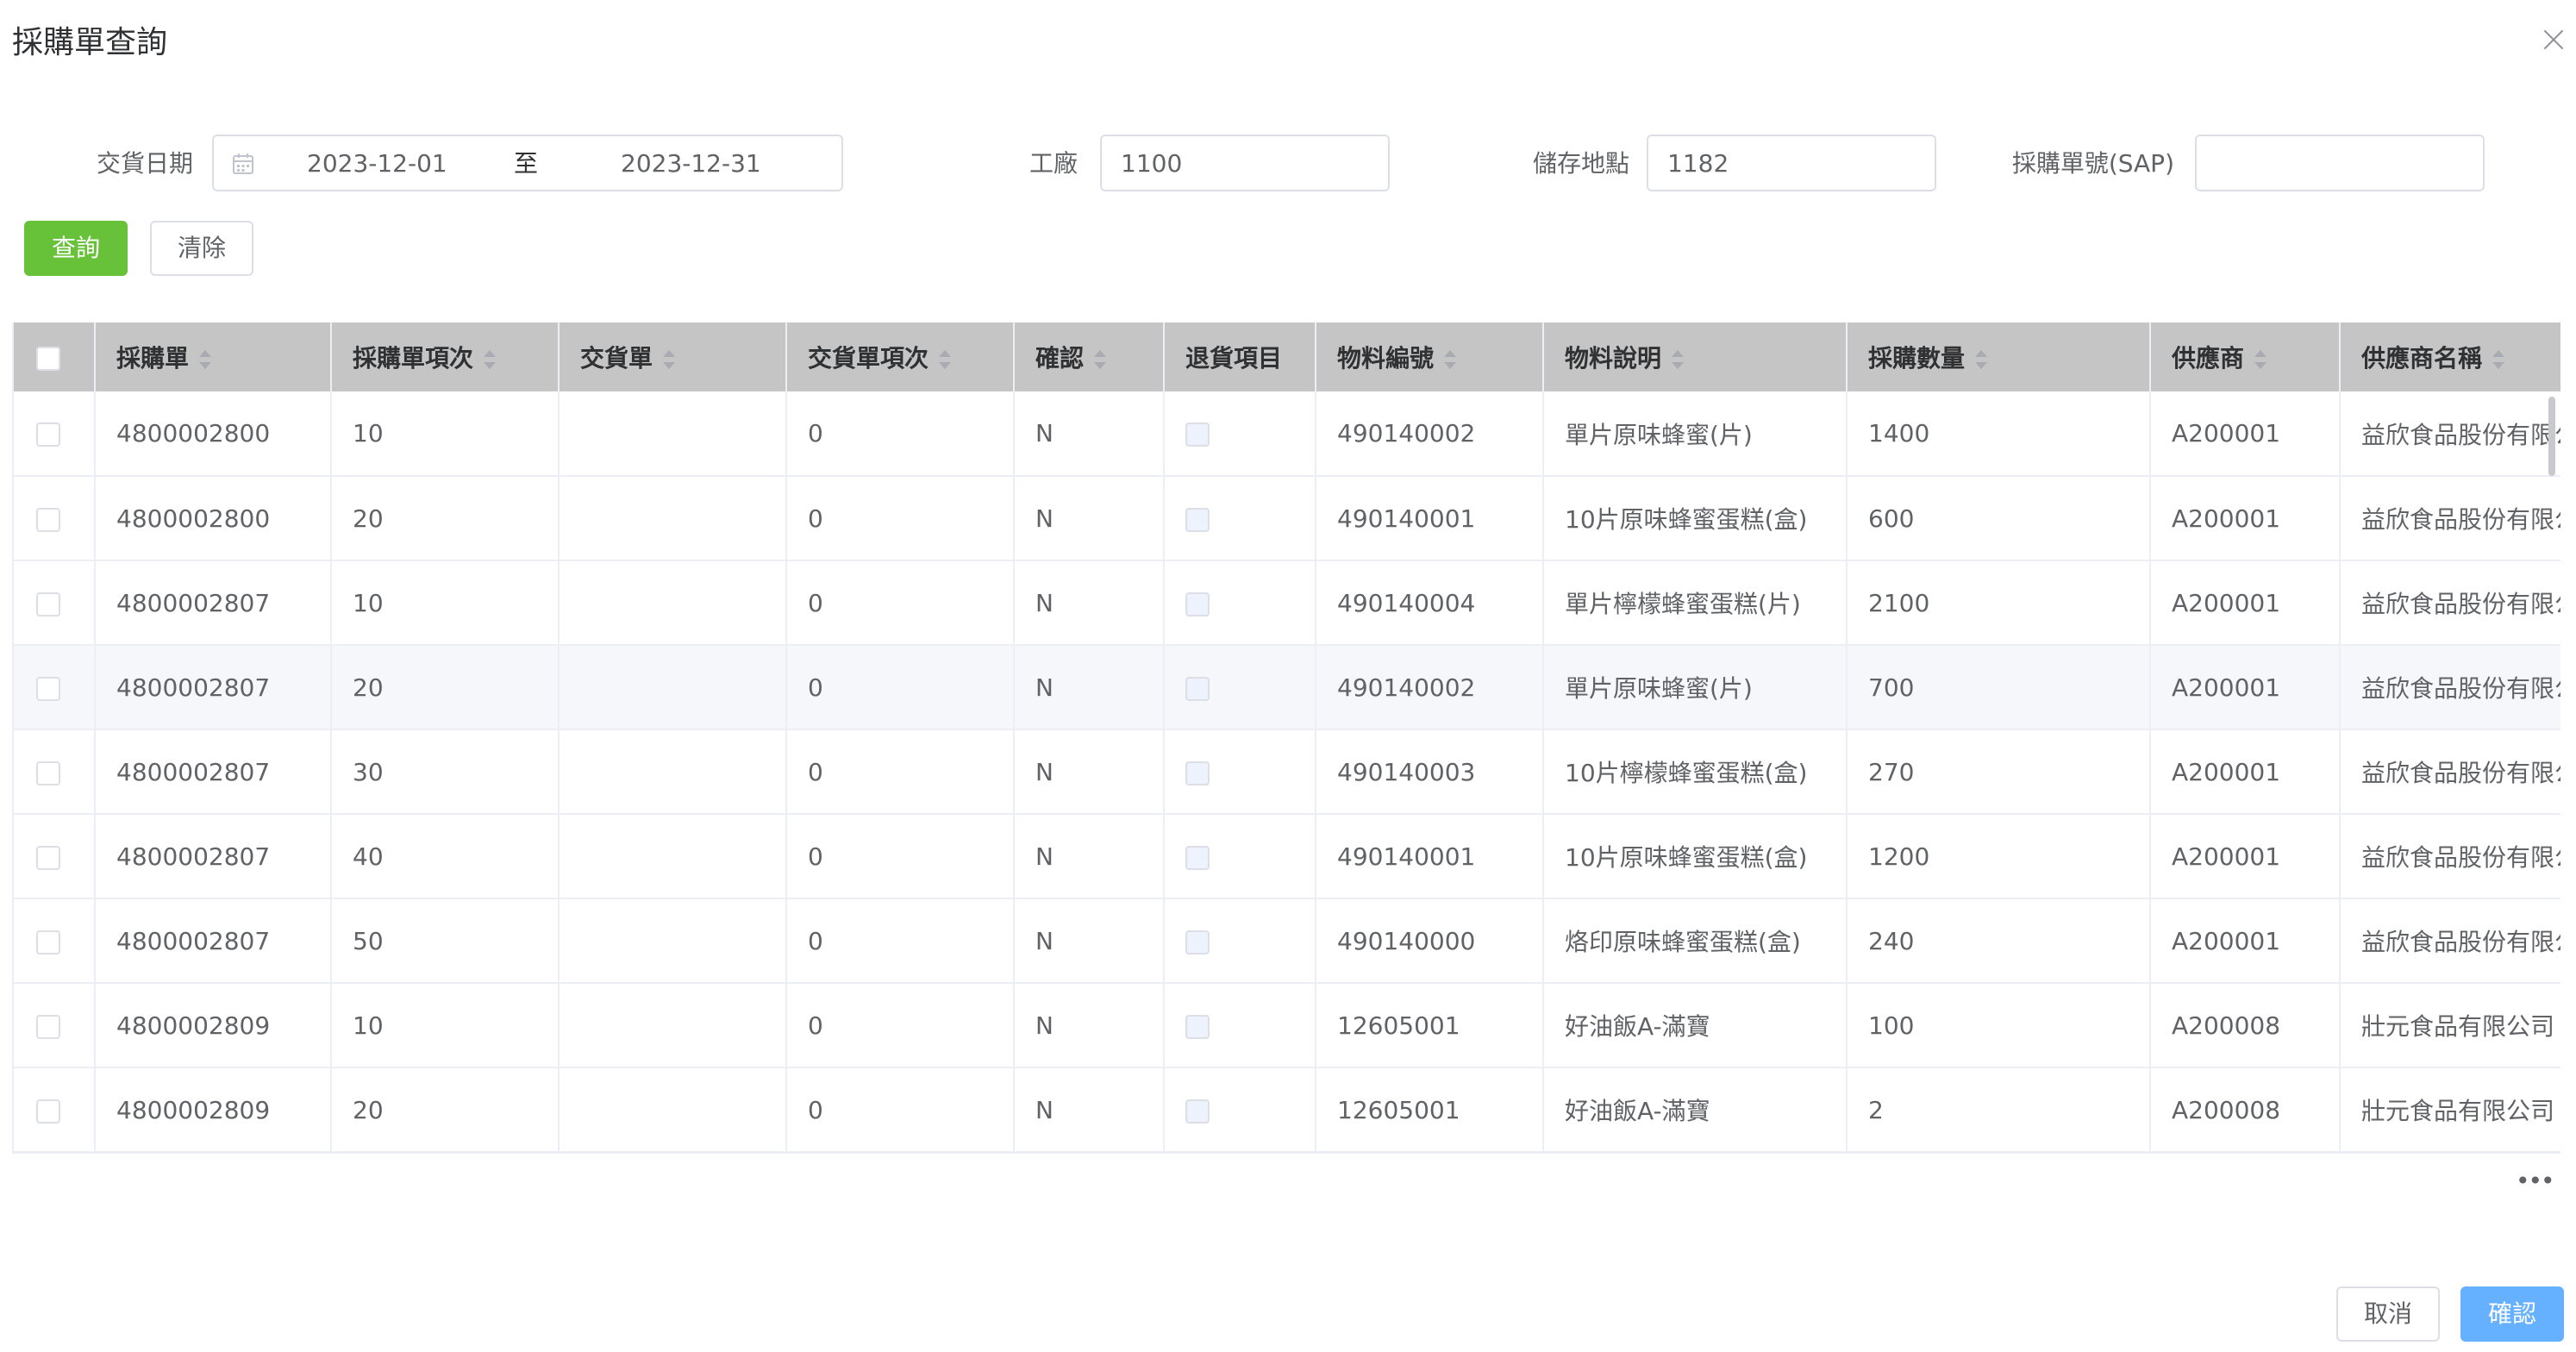 Image resolution: width=2576 pixels, height=1352 pixels. I want to click on column-header-vendor: 供應商, so click(2246, 356).